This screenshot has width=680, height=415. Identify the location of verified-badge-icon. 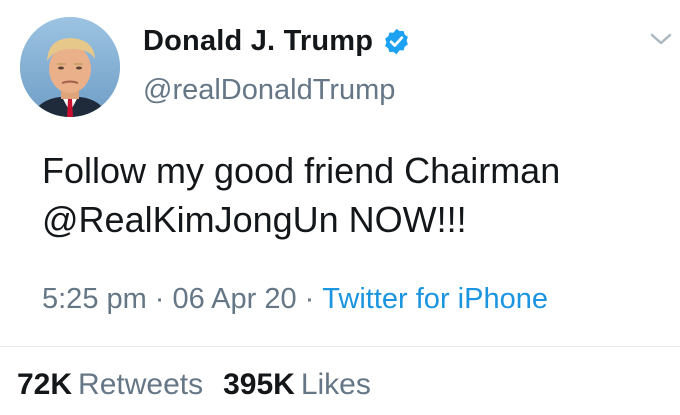
(396, 41).